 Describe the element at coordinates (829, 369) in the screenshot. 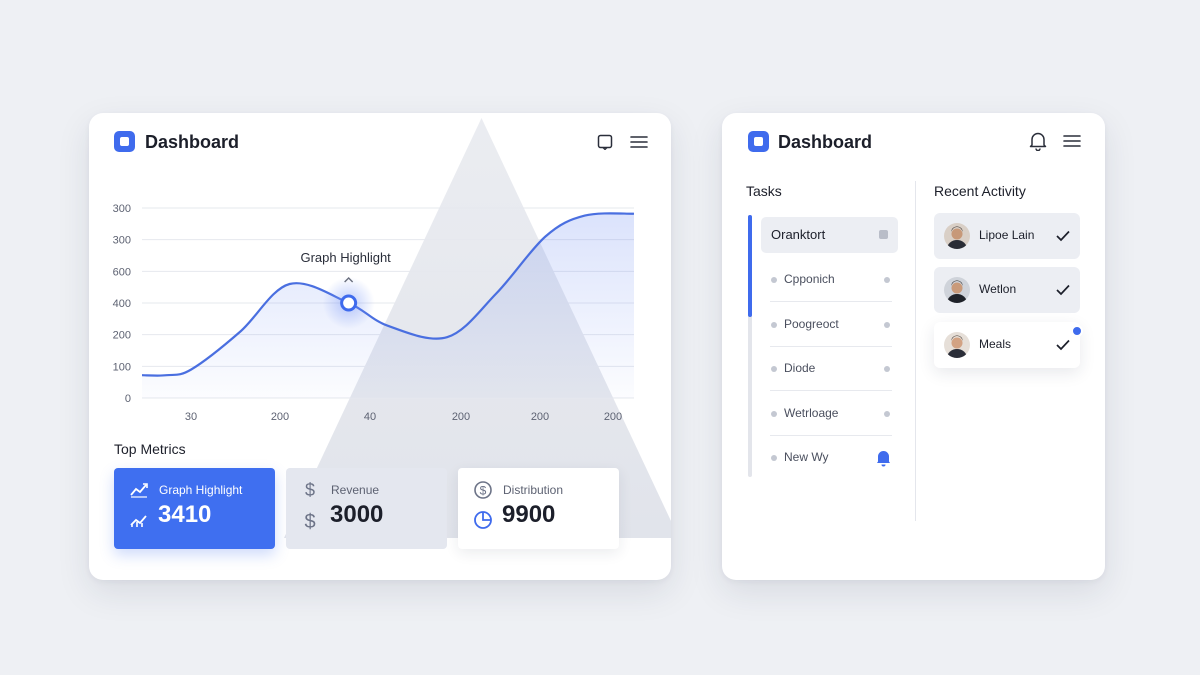

I see `task-item: Diode` at that location.